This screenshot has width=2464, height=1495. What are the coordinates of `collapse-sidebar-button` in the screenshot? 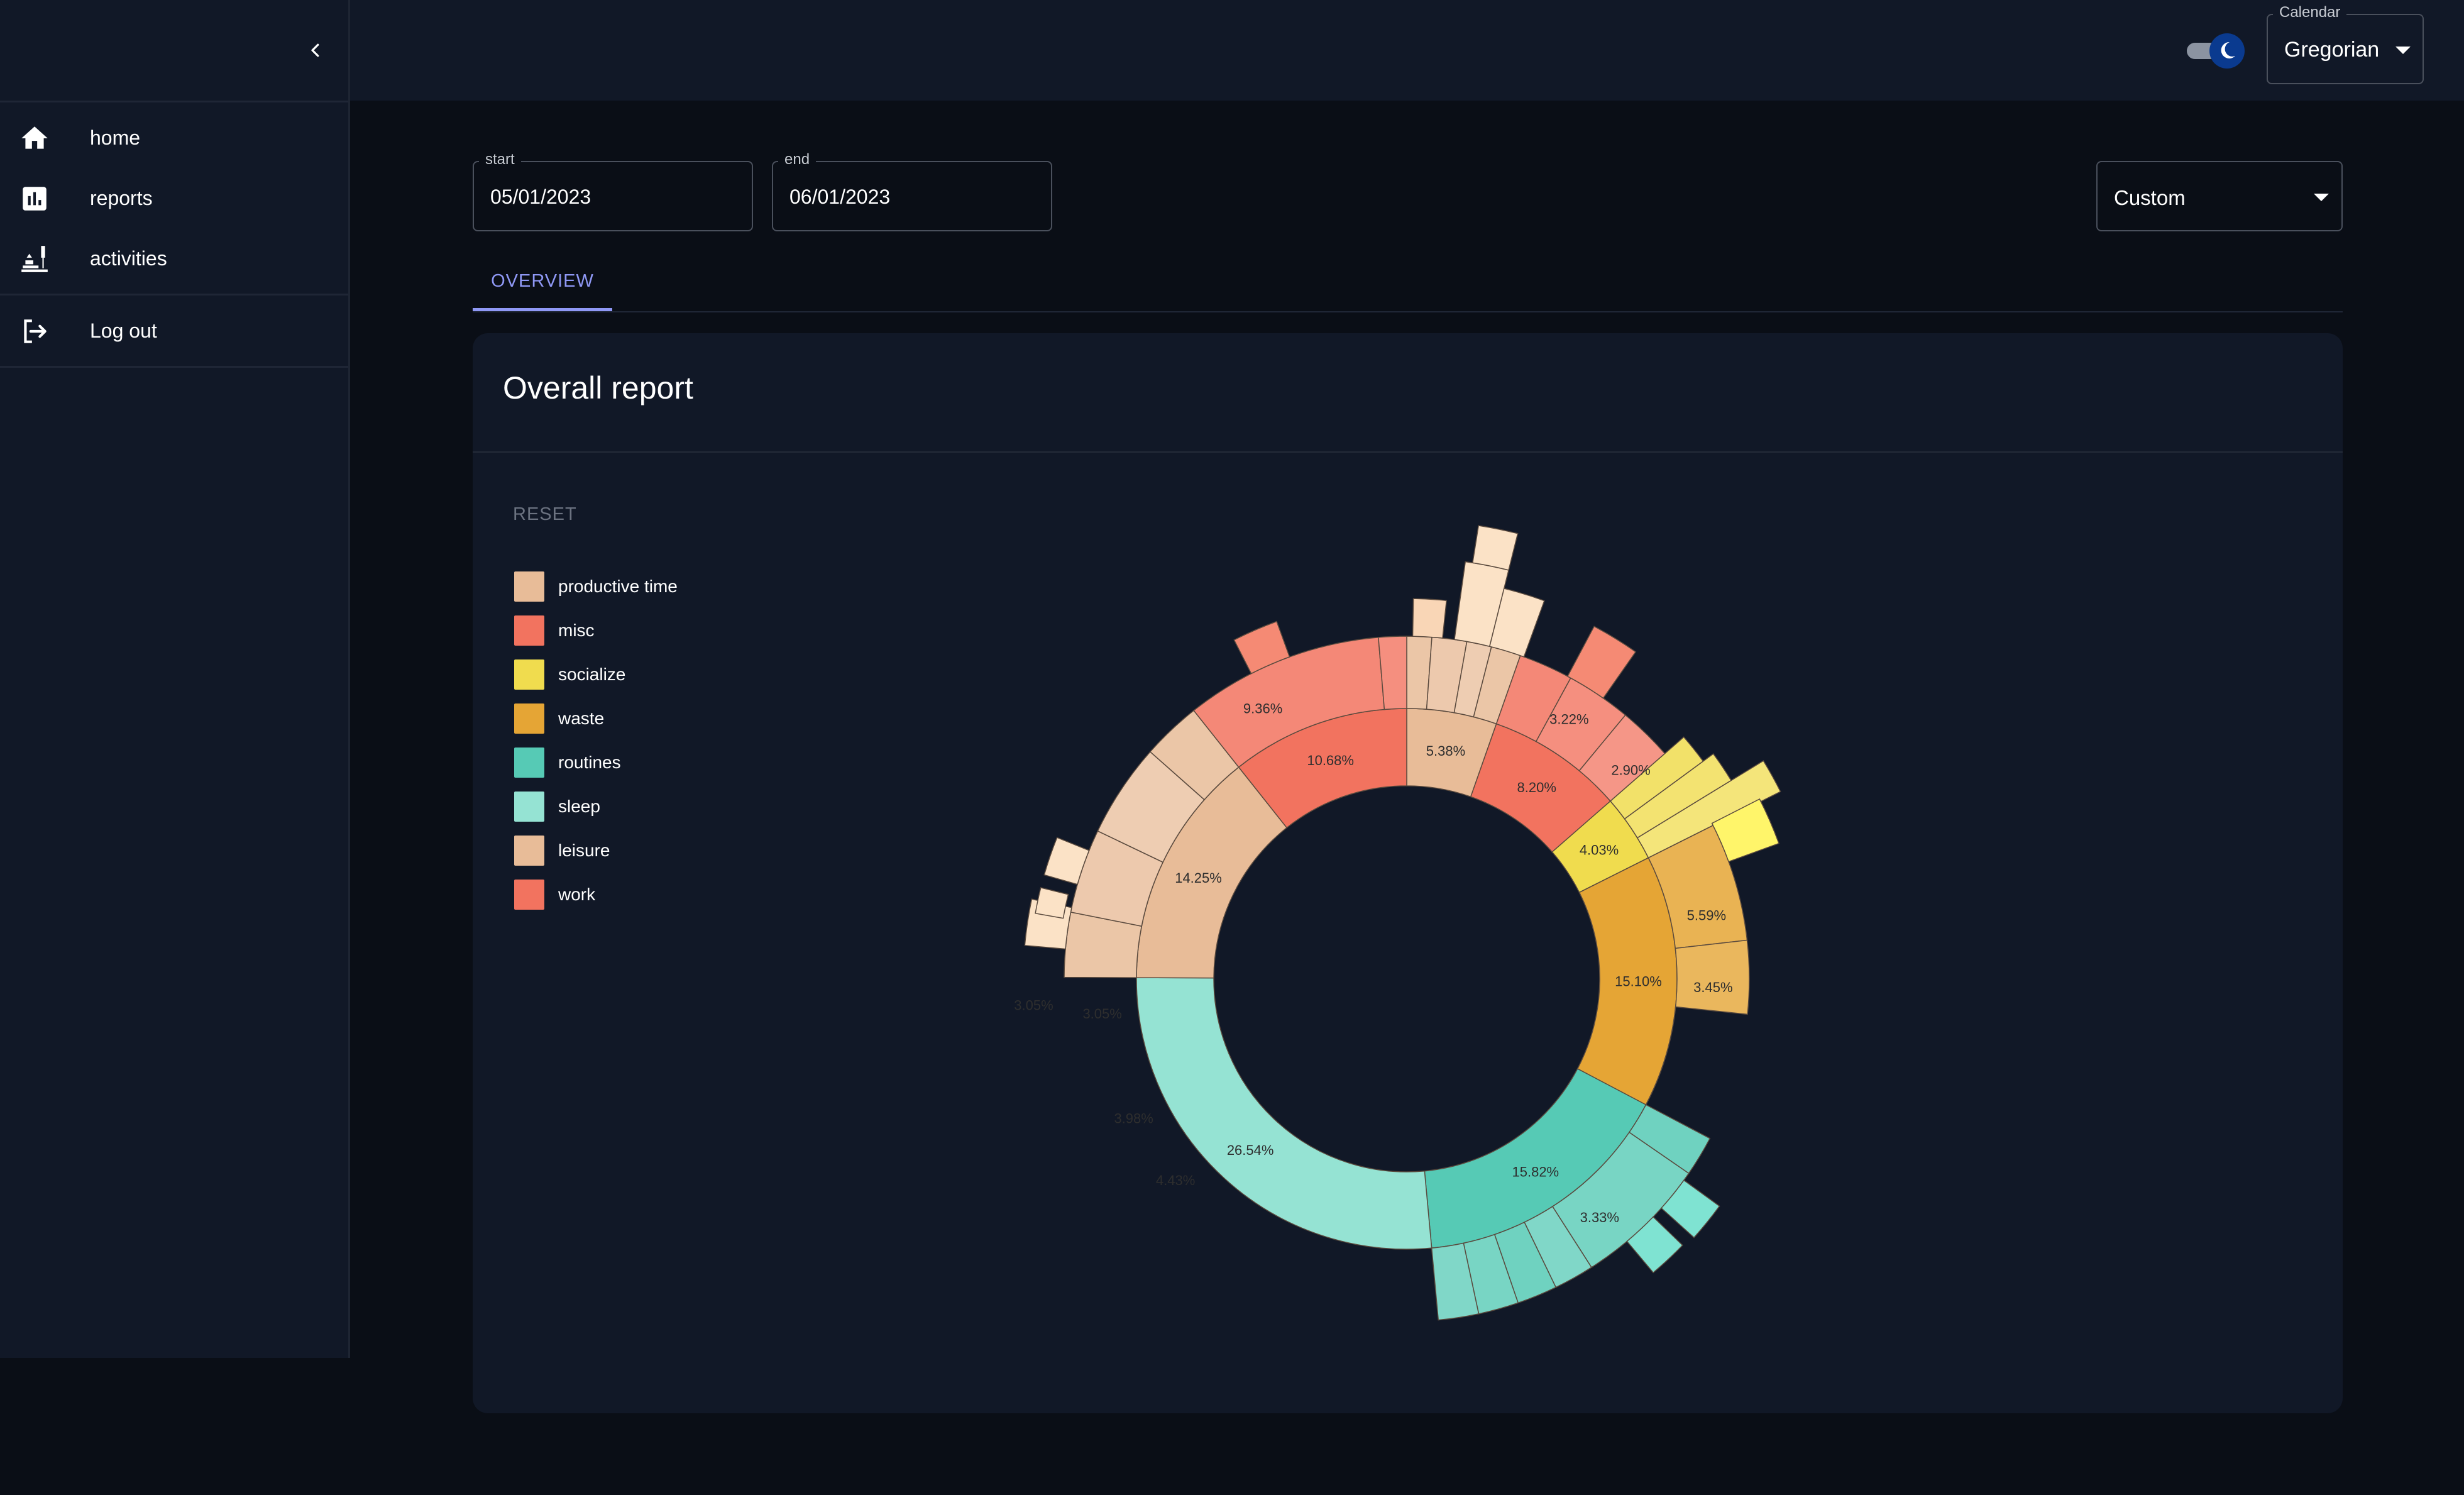 It's located at (315, 50).